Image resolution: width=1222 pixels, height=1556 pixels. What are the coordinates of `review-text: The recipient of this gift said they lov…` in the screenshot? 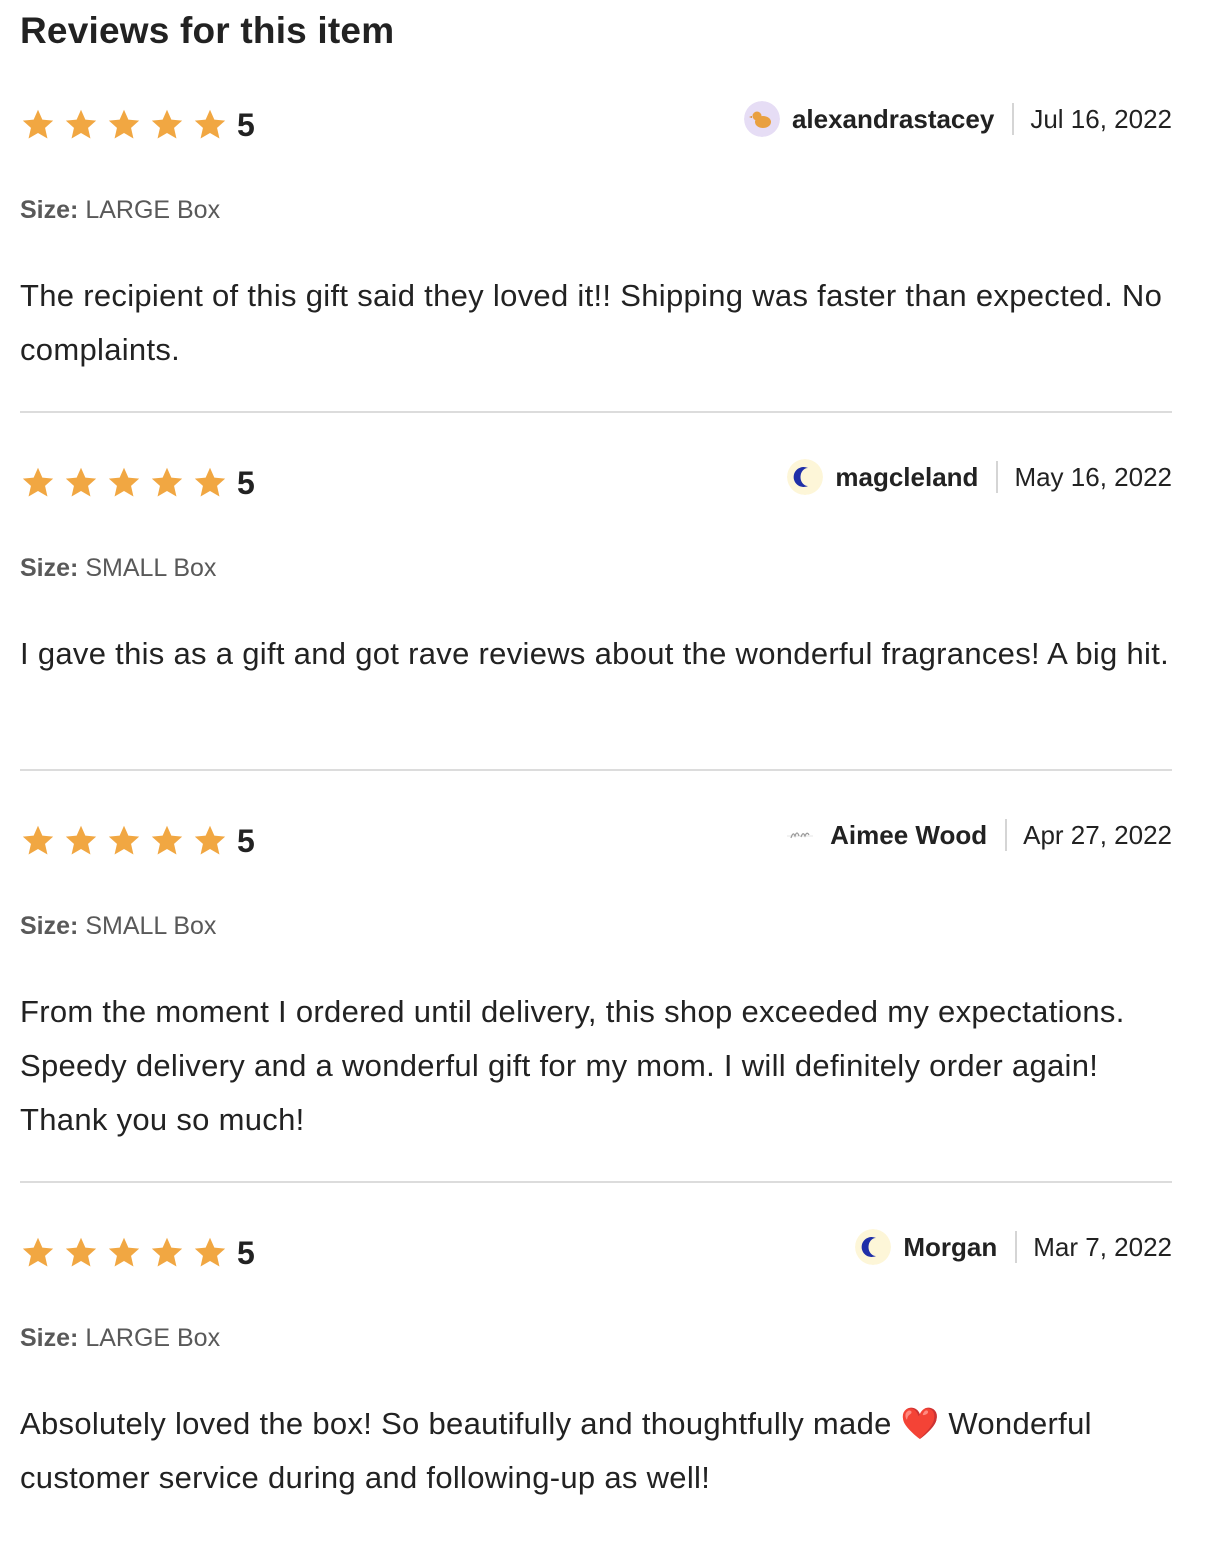 It's located at (591, 322).